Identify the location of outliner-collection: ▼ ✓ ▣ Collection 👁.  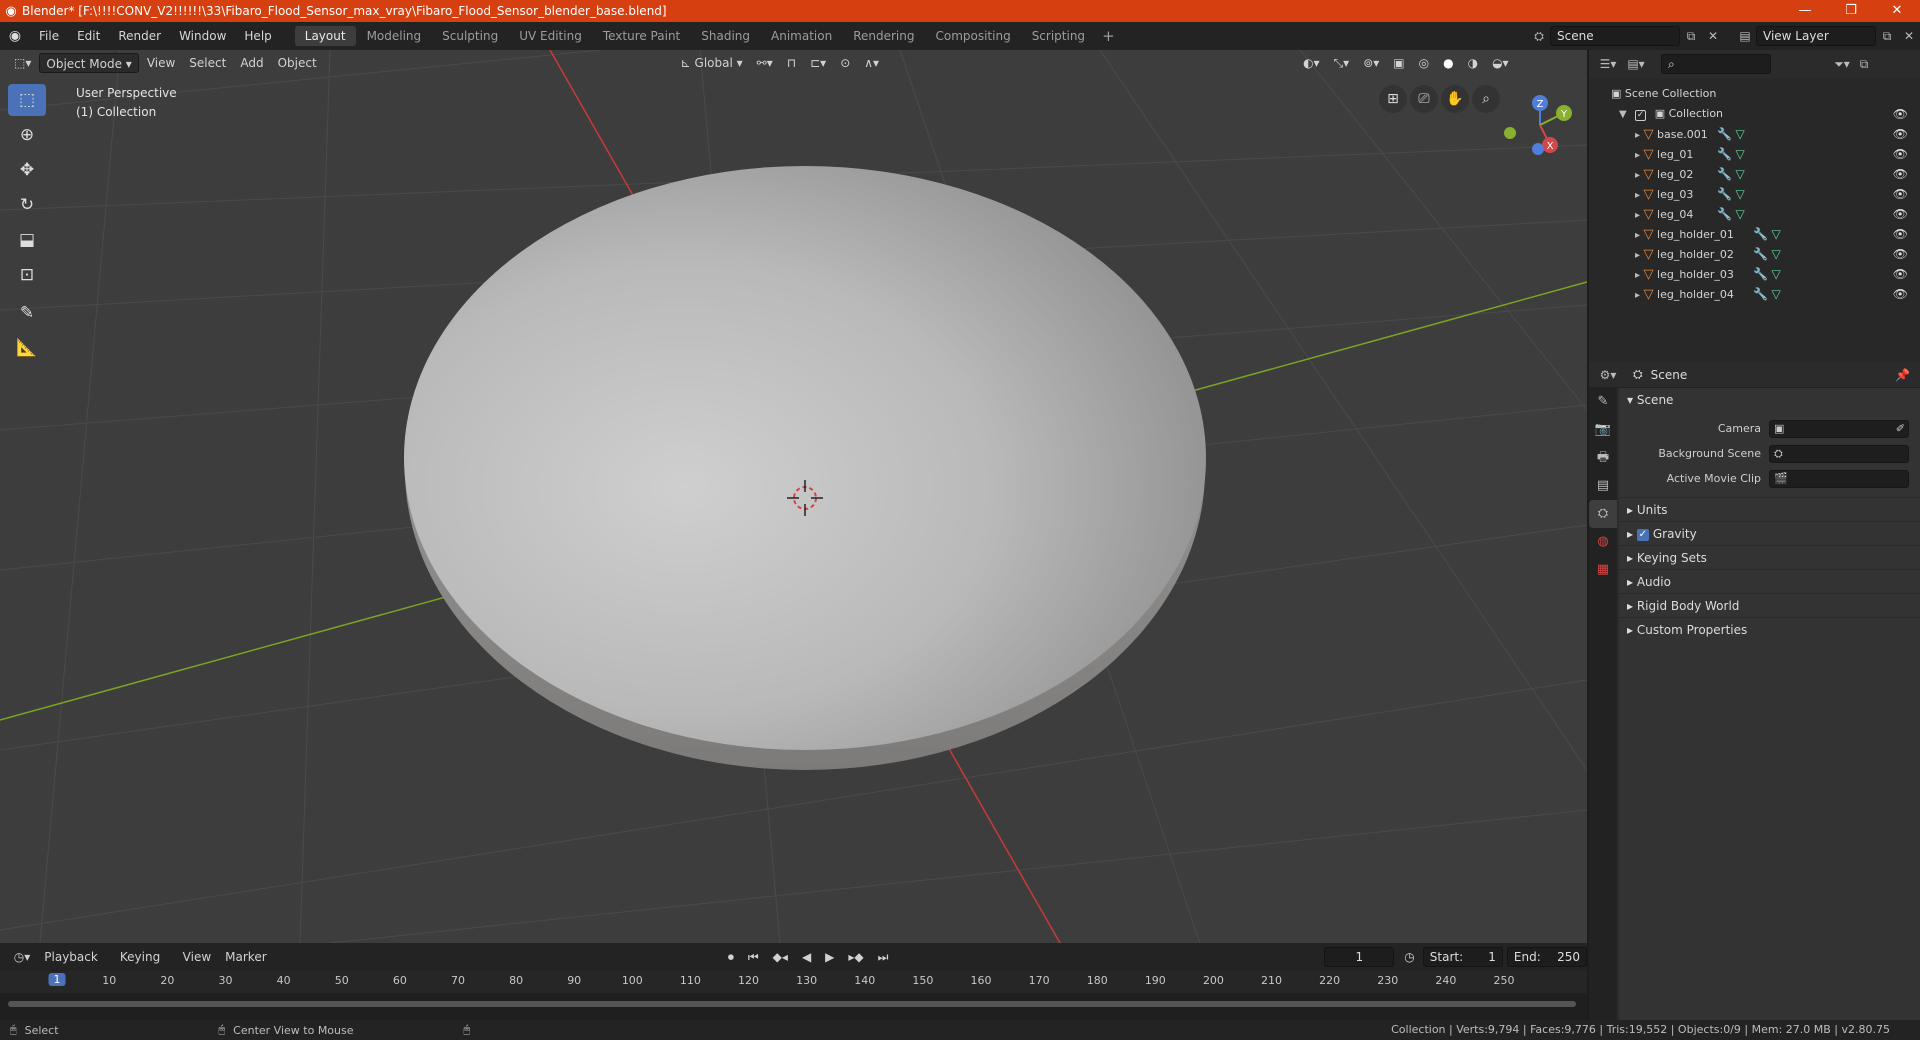
(1754, 114).